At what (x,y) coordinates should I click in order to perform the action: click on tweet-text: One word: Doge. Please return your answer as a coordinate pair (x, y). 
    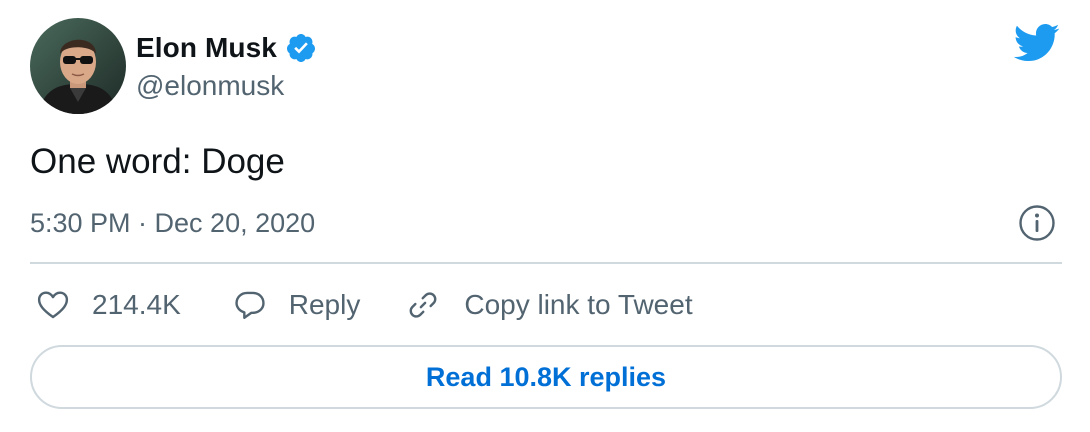
    Looking at the image, I should click on (157, 161).